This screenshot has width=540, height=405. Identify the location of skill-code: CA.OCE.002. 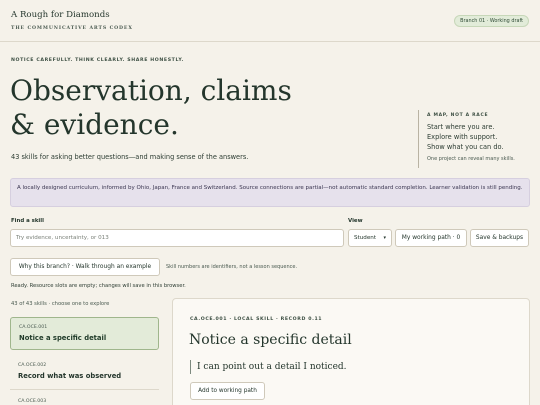
(32, 365).